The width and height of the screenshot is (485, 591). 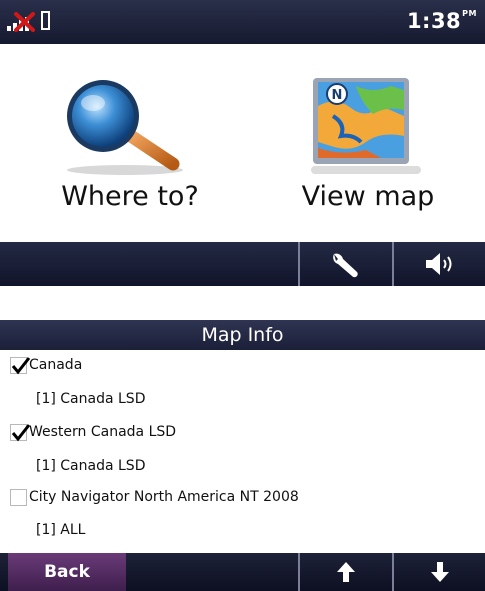 What do you see at coordinates (125, 128) in the screenshot?
I see `magnifying-glass-icon` at bounding box center [125, 128].